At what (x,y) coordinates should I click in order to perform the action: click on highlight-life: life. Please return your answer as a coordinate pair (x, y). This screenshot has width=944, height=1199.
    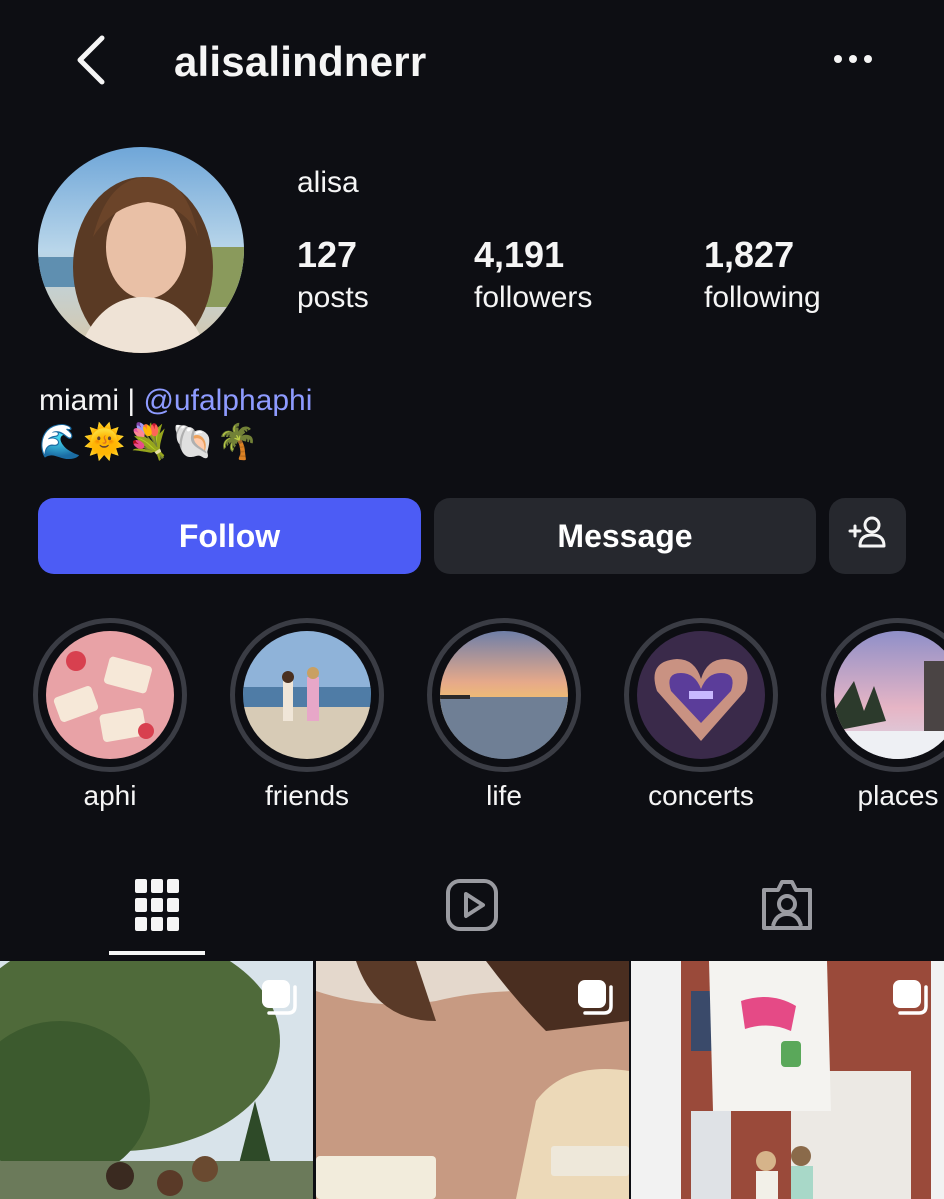
    Looking at the image, I should click on (504, 715).